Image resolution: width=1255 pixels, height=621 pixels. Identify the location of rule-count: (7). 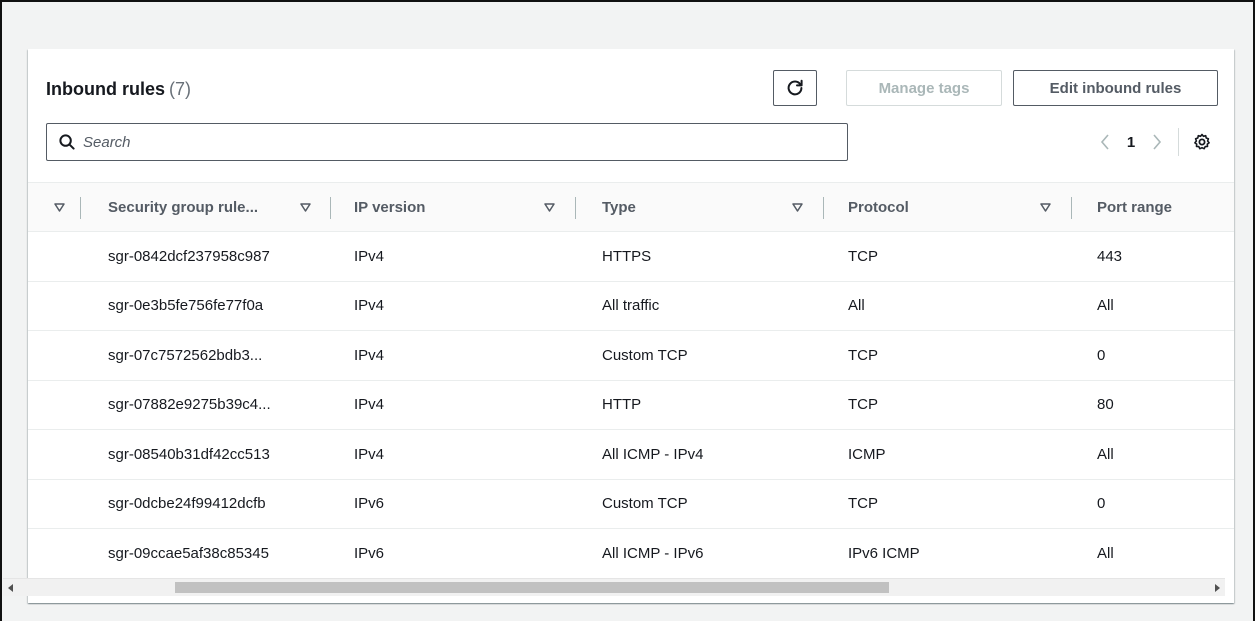
(180, 89).